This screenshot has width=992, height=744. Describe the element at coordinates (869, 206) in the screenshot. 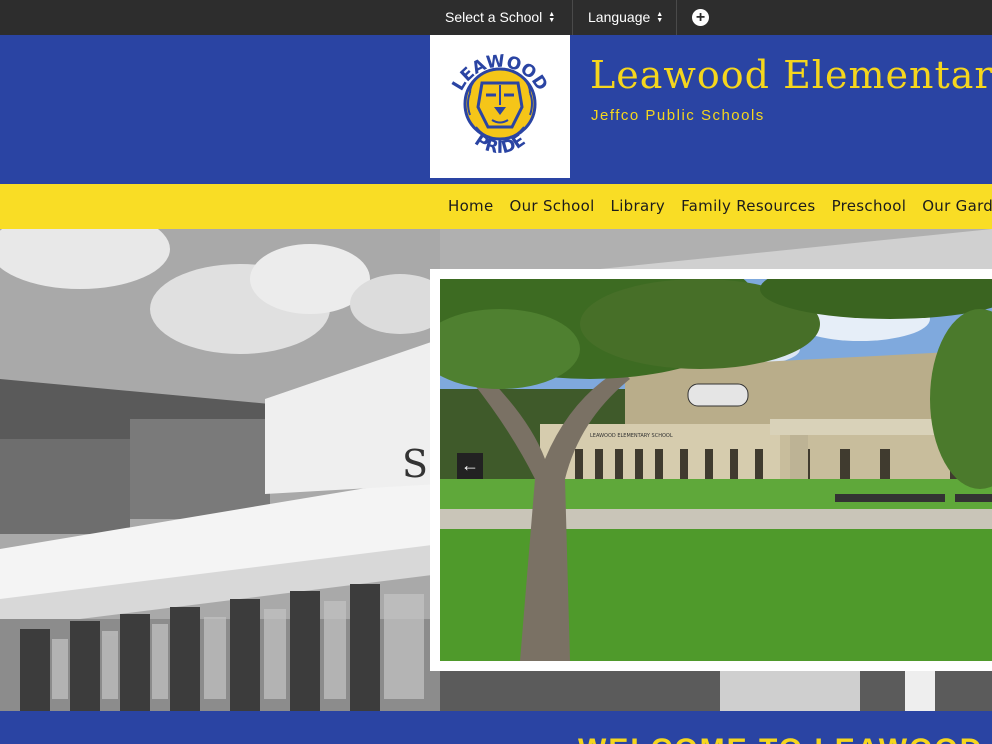

I see `nav-item-preschool: Preschool` at that location.